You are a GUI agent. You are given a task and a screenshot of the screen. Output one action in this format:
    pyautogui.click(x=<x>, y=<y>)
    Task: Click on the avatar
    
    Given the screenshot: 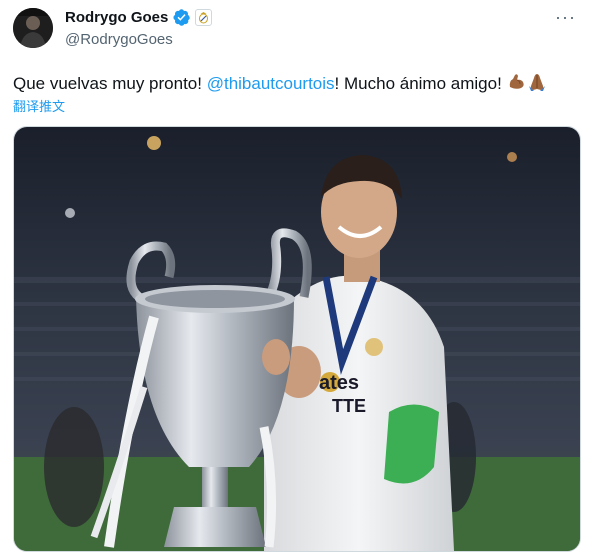 What is the action you would take?
    pyautogui.click(x=33, y=28)
    